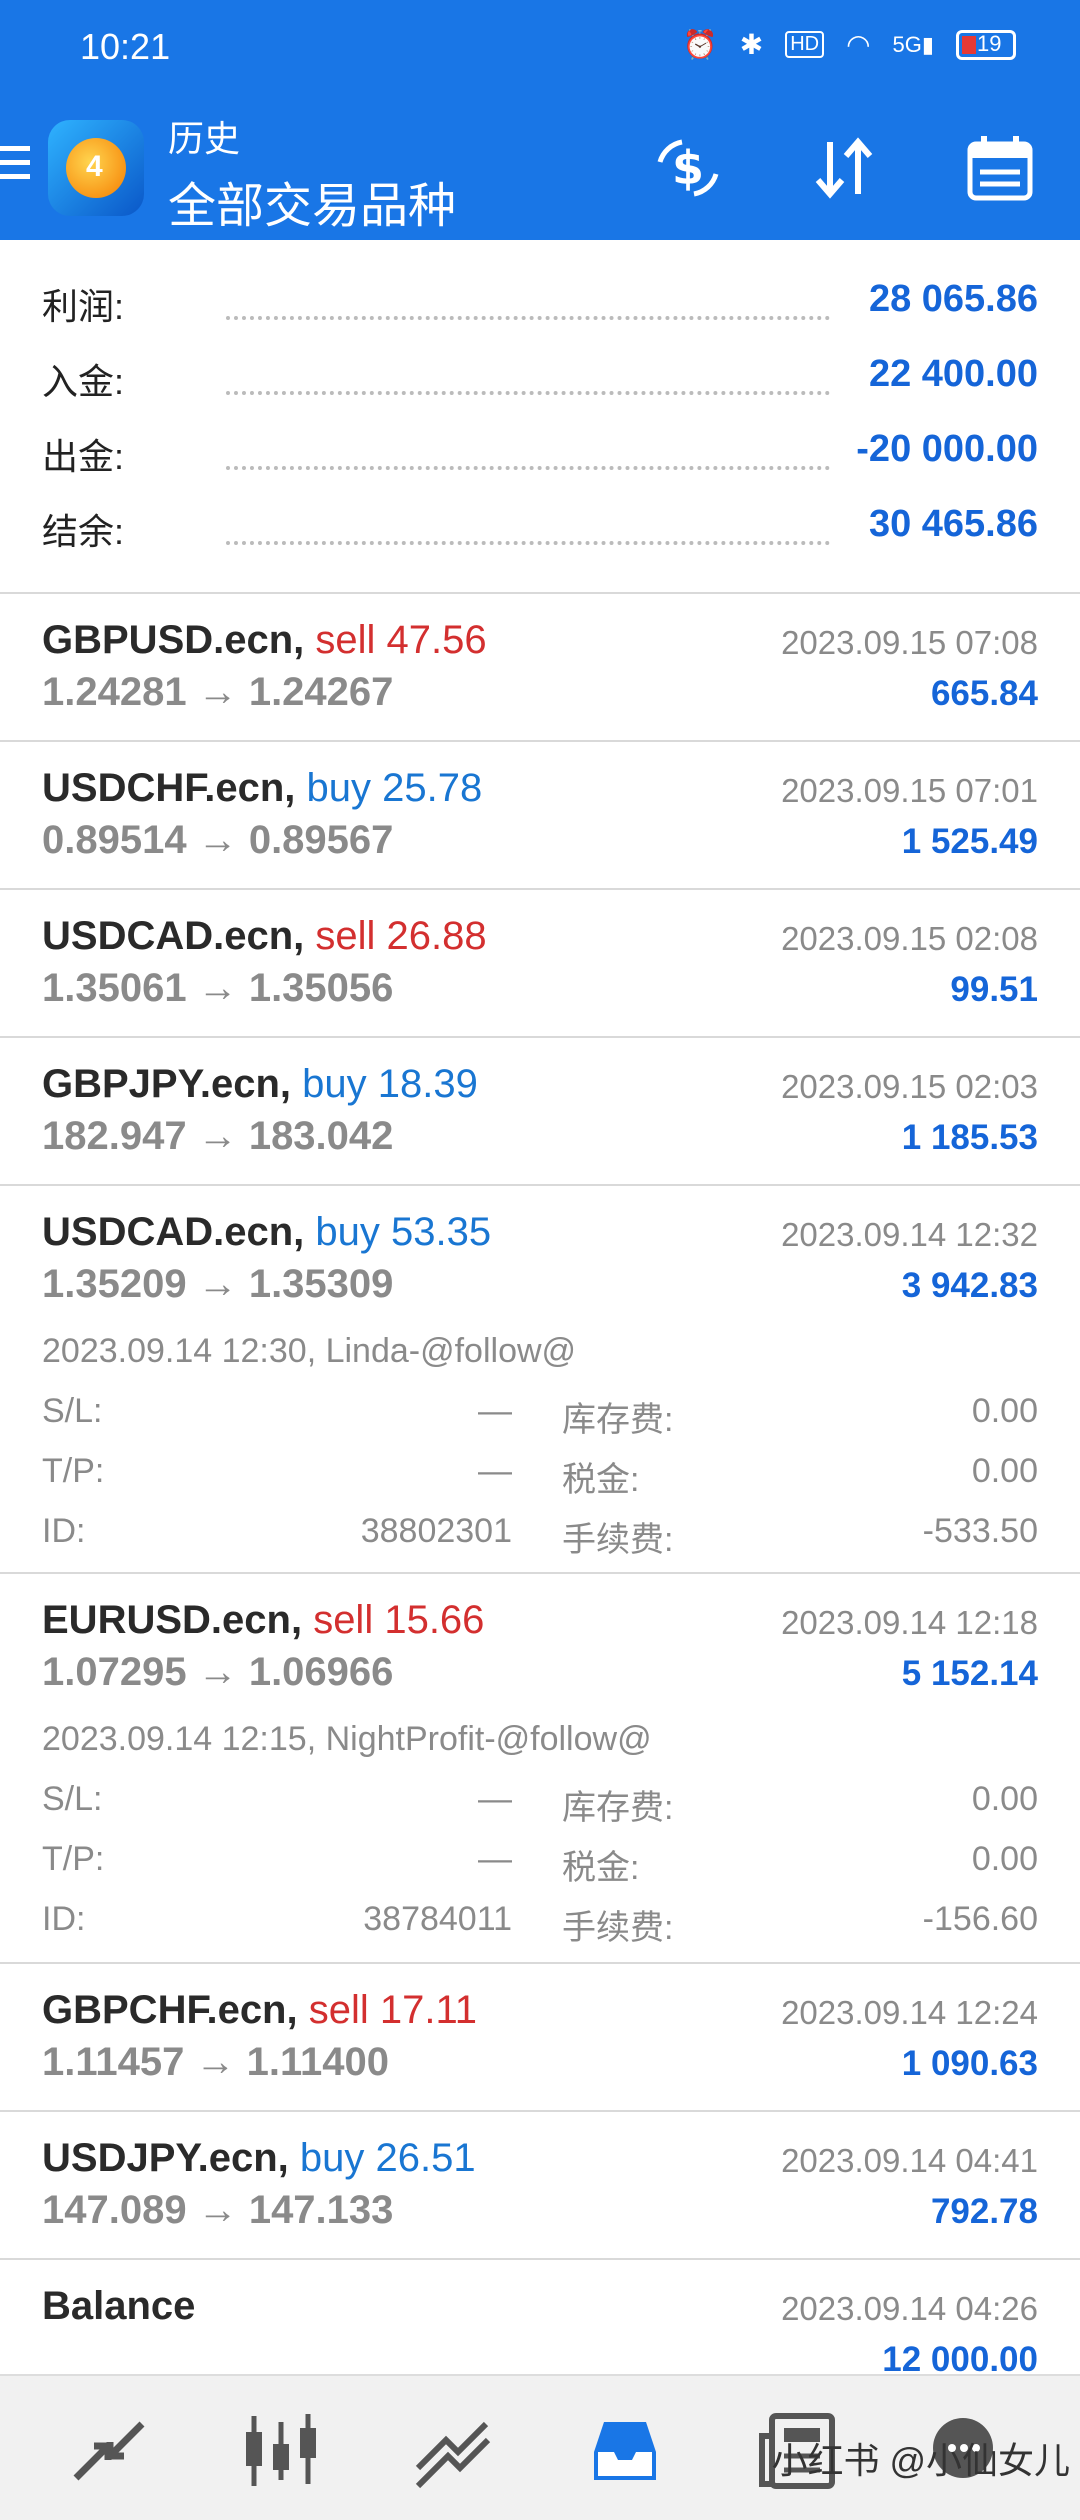 Image resolution: width=1080 pixels, height=2520 pixels. I want to click on menu-icon, so click(15, 167).